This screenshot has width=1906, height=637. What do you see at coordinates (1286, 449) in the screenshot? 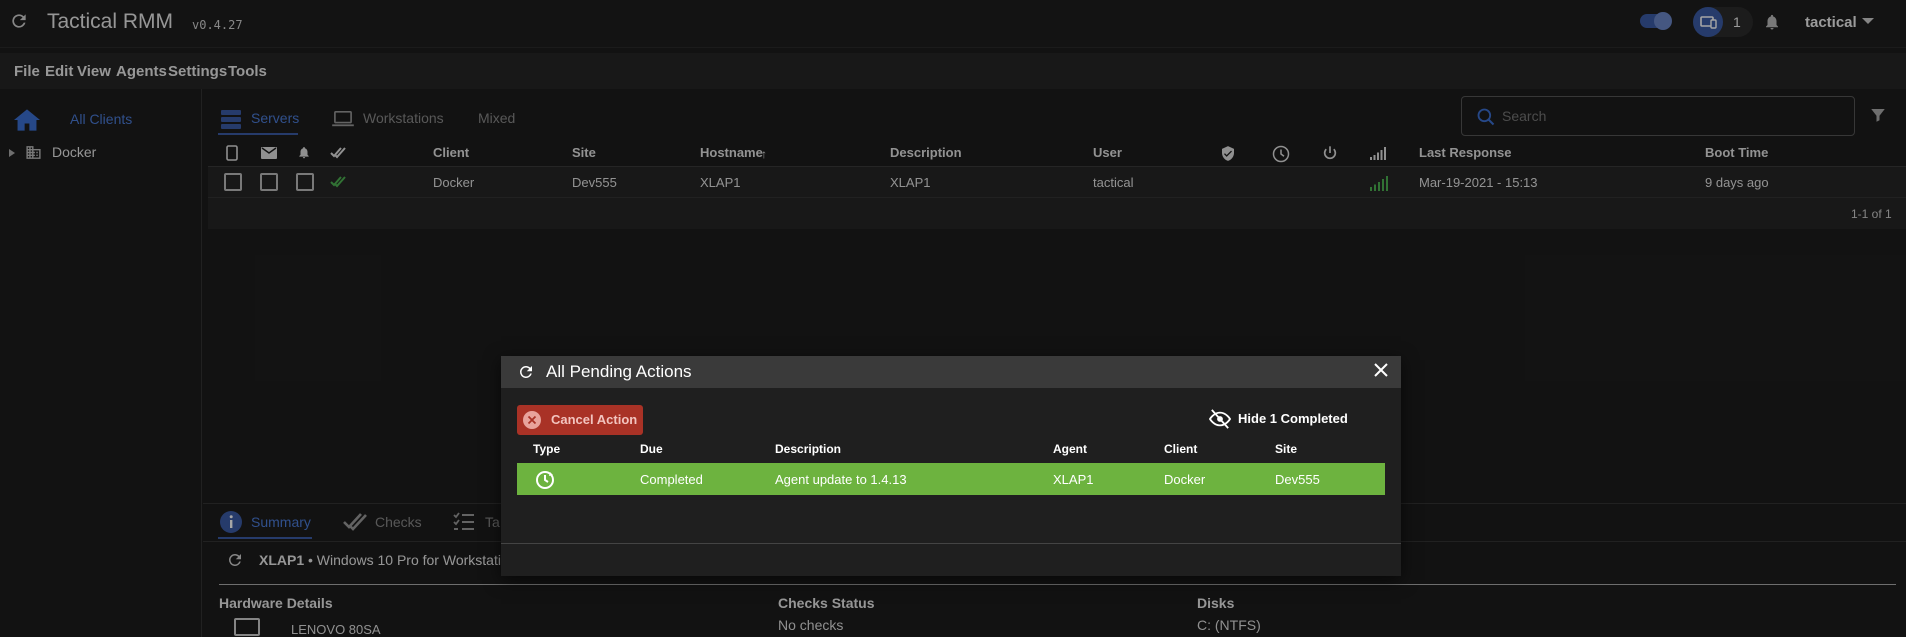
I see `col-action-site: Site` at bounding box center [1286, 449].